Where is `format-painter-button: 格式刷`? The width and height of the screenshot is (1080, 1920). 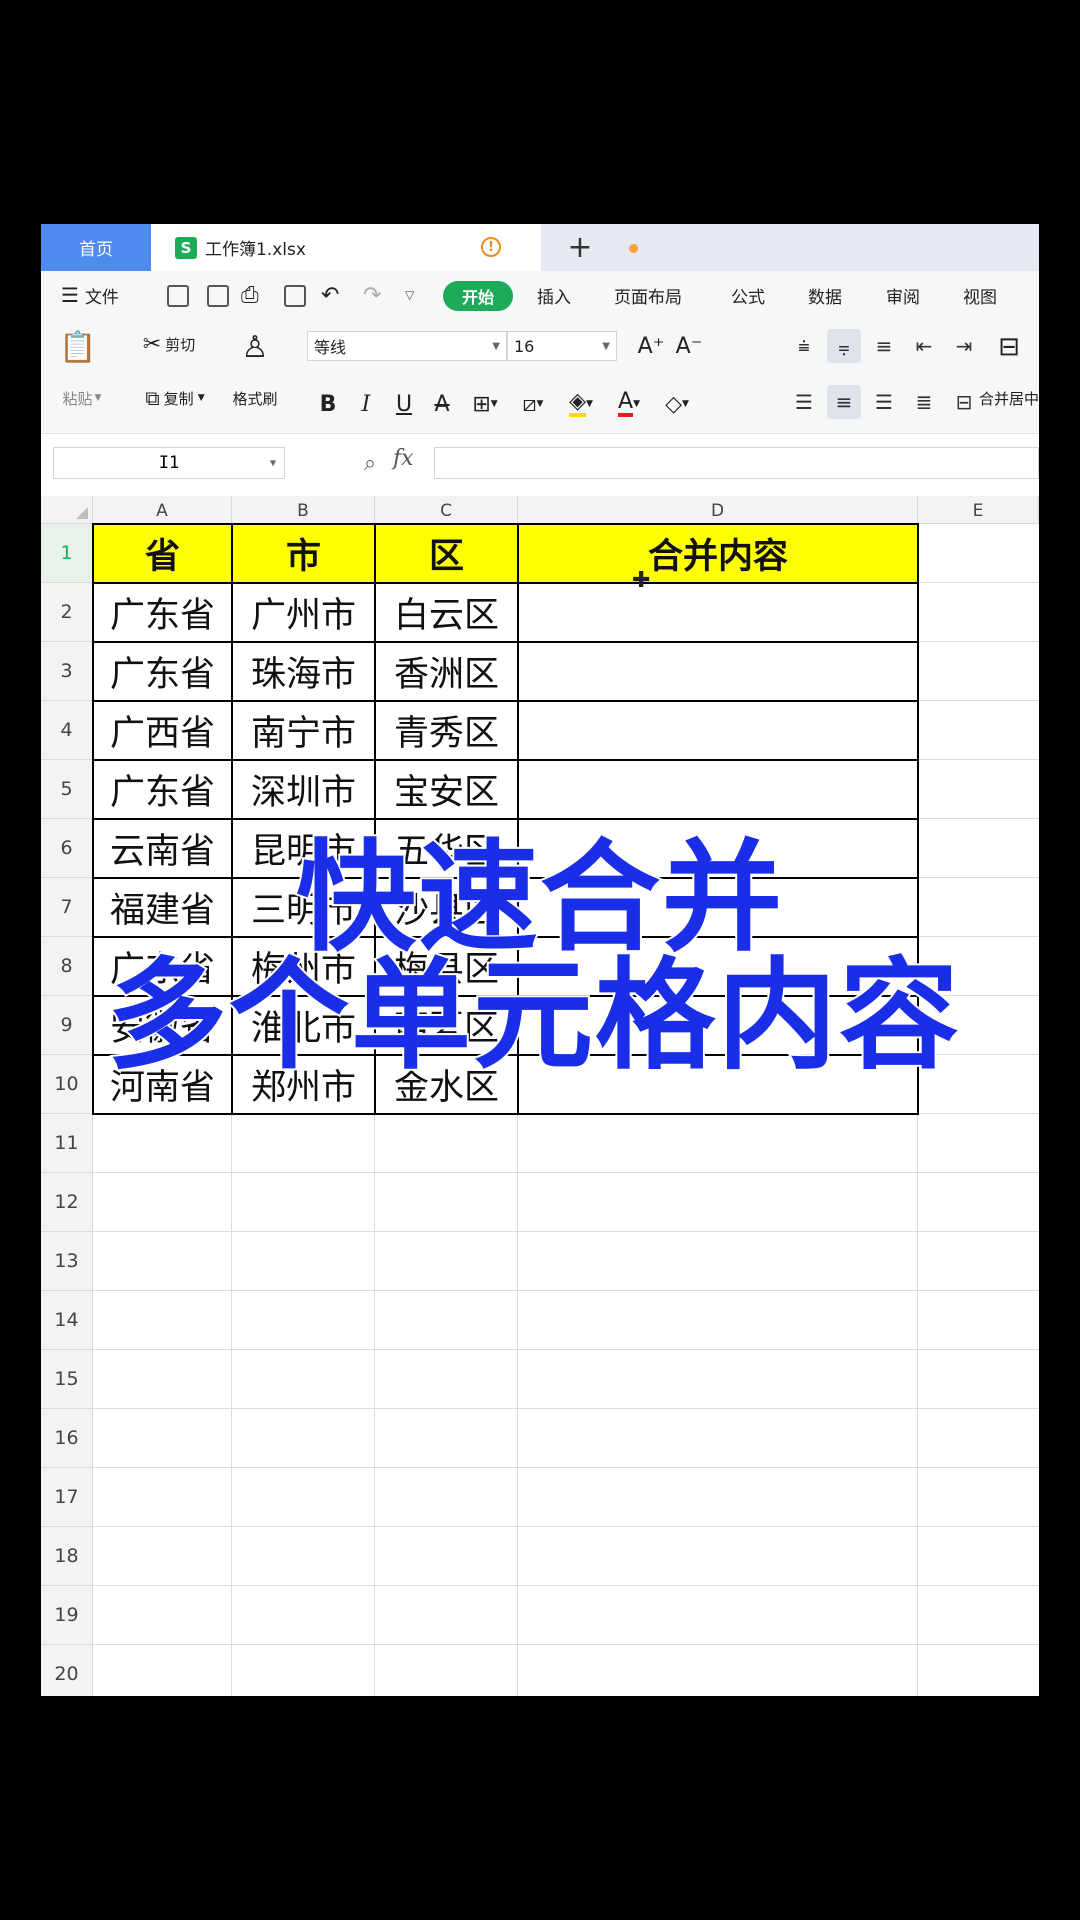 format-painter-button: 格式刷 is located at coordinates (255, 398).